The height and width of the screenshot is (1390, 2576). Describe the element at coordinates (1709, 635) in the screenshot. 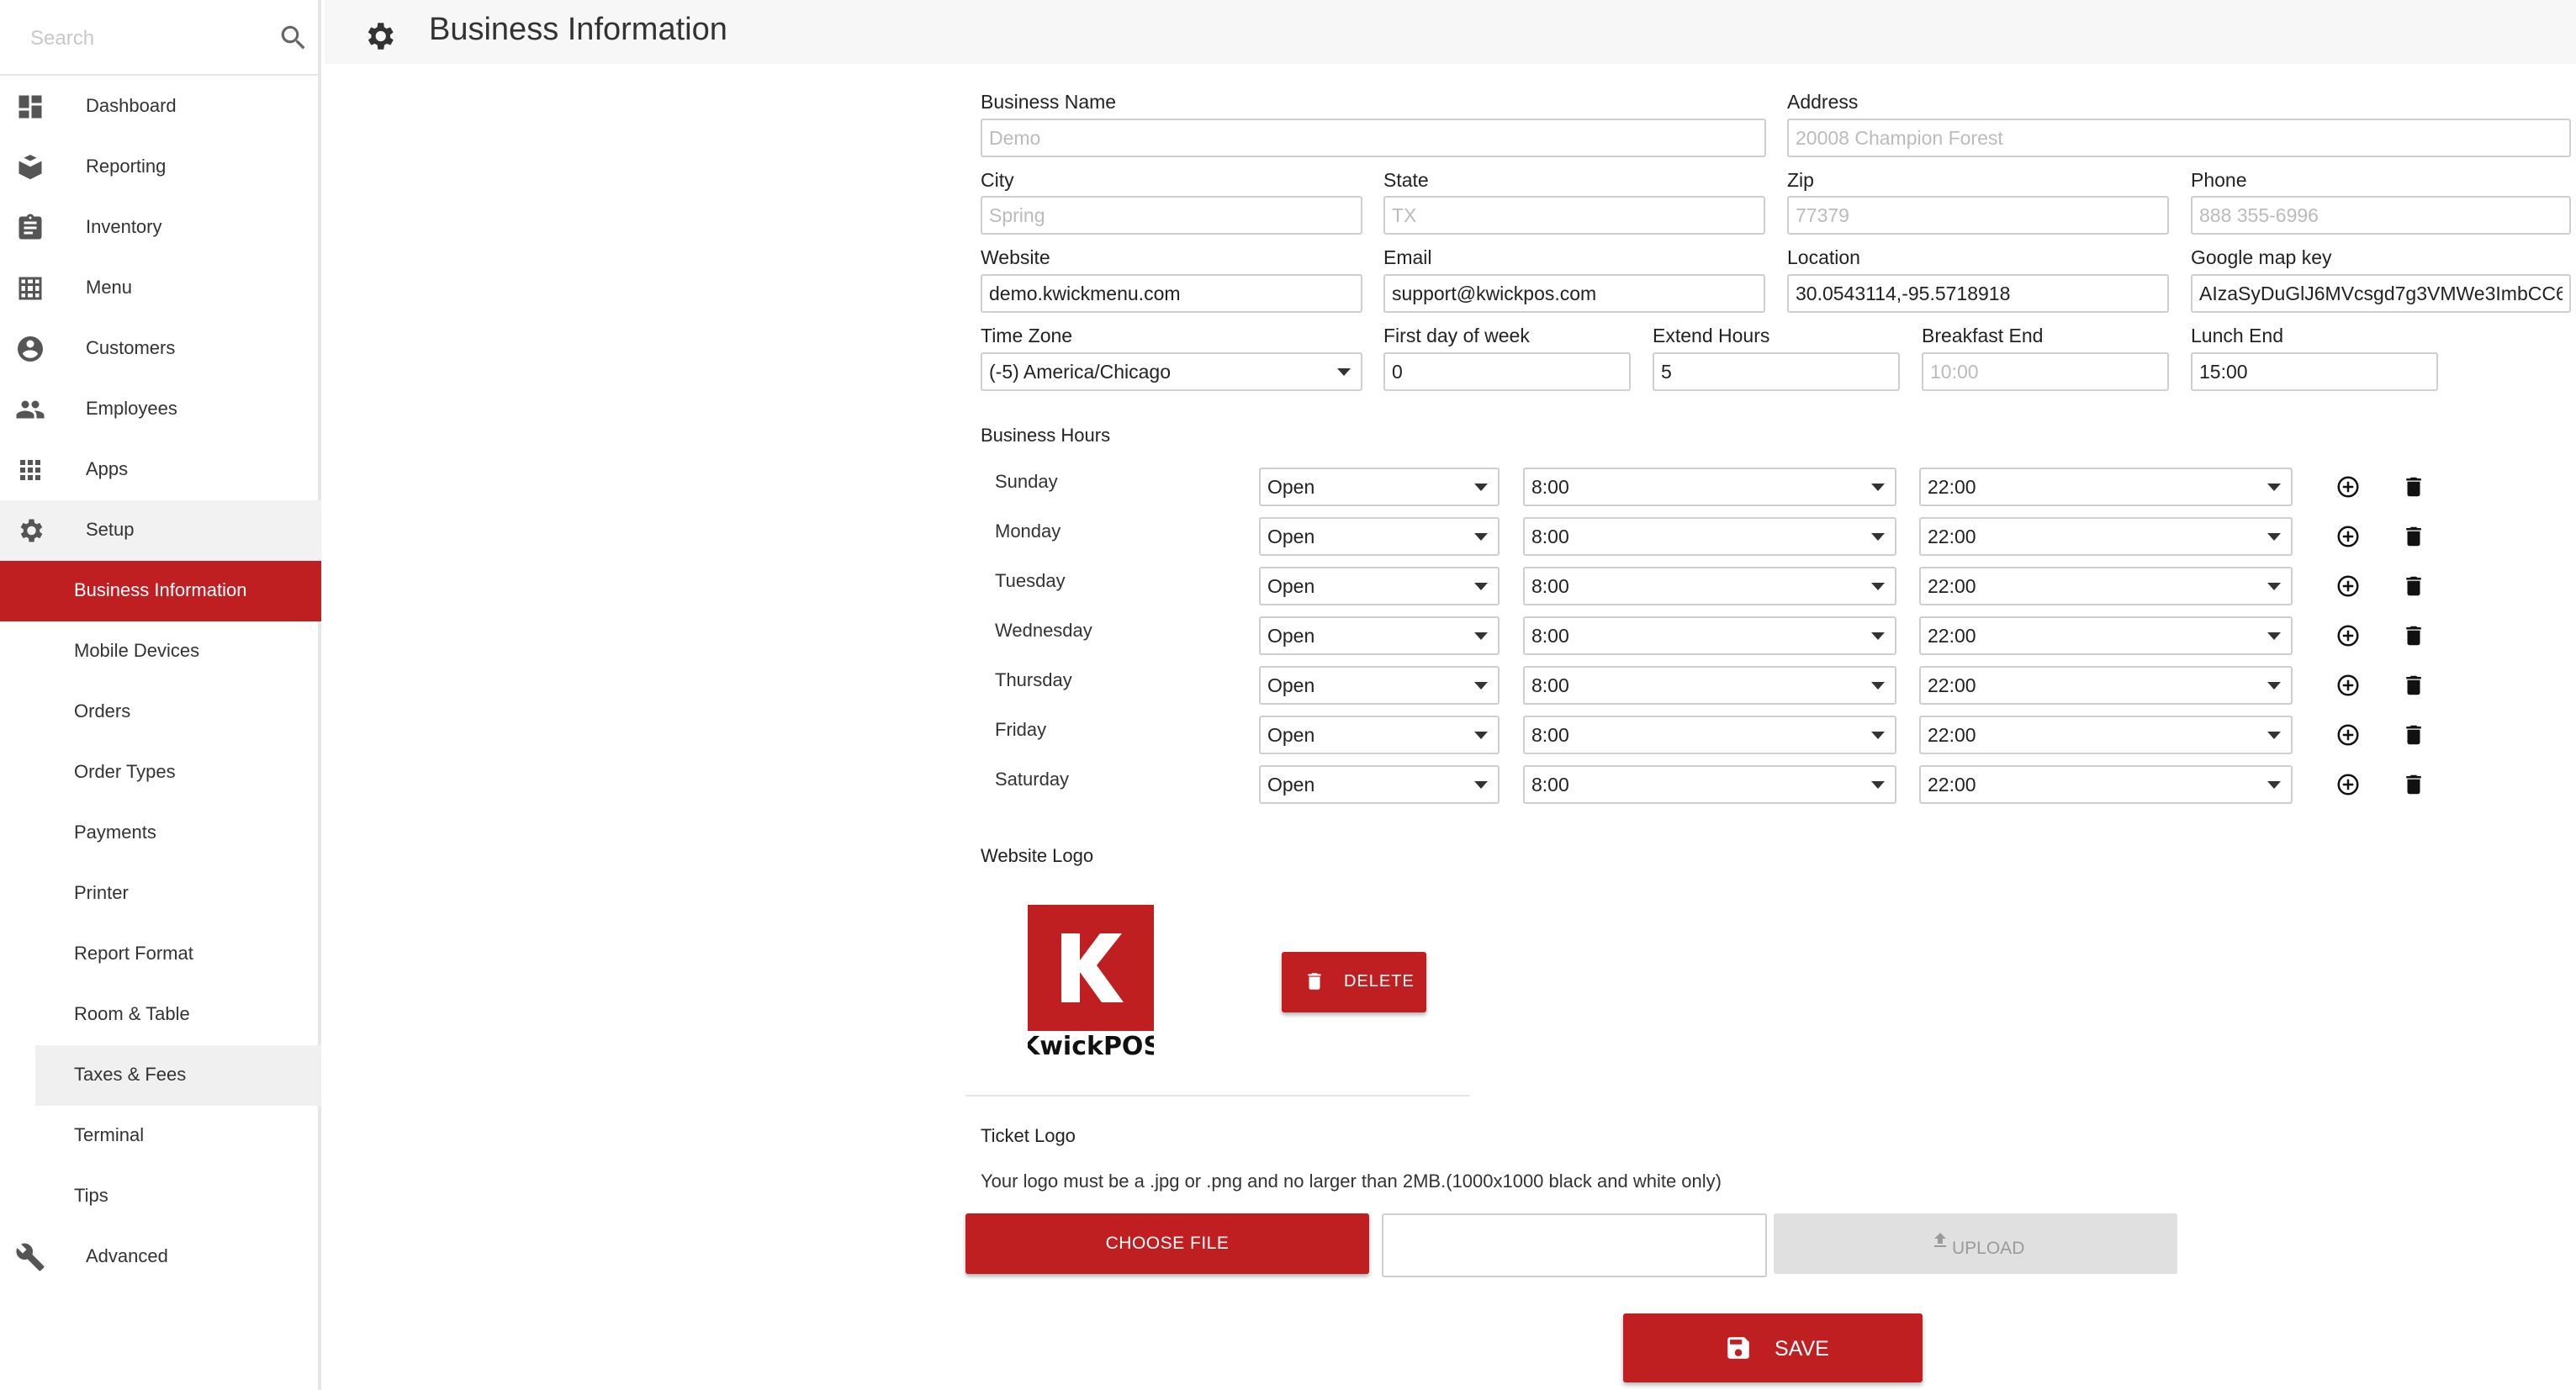

I see `open-time-select-wednesday: 8:00` at that location.